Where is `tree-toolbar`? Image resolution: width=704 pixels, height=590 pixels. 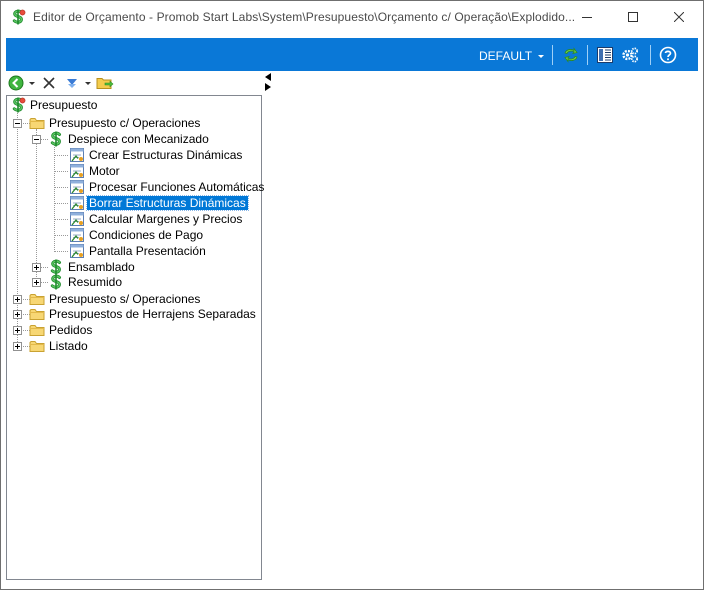
tree-toolbar is located at coordinates (134, 83).